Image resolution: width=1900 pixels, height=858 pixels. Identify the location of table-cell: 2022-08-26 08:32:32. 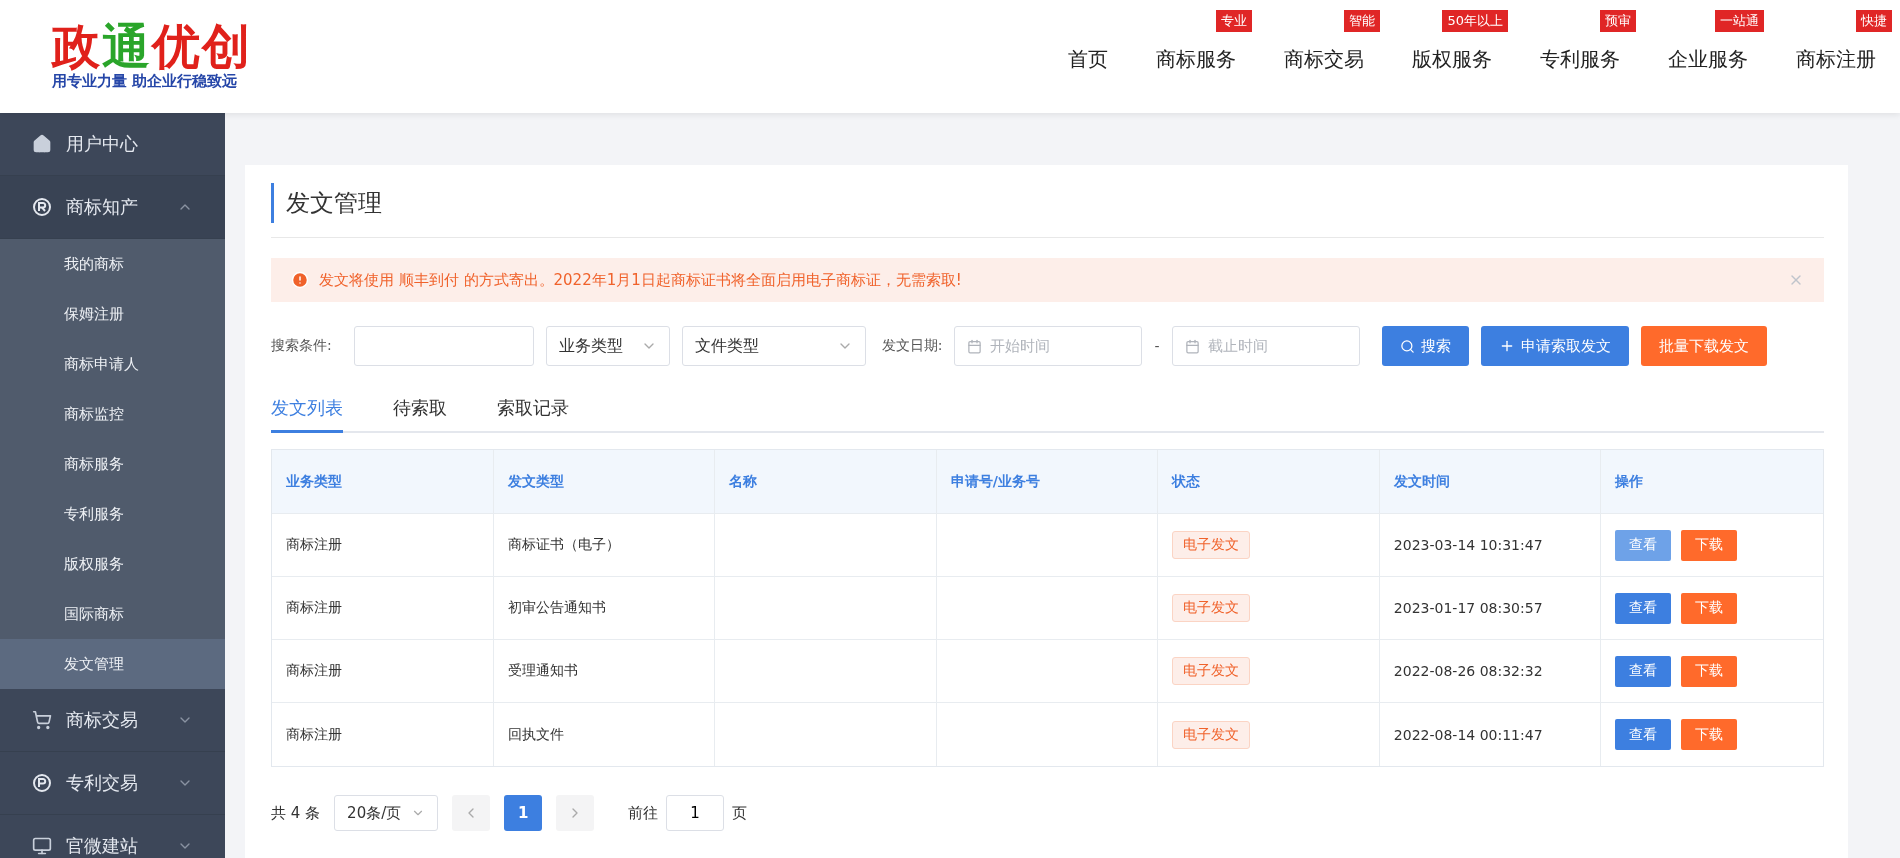
(1490, 671).